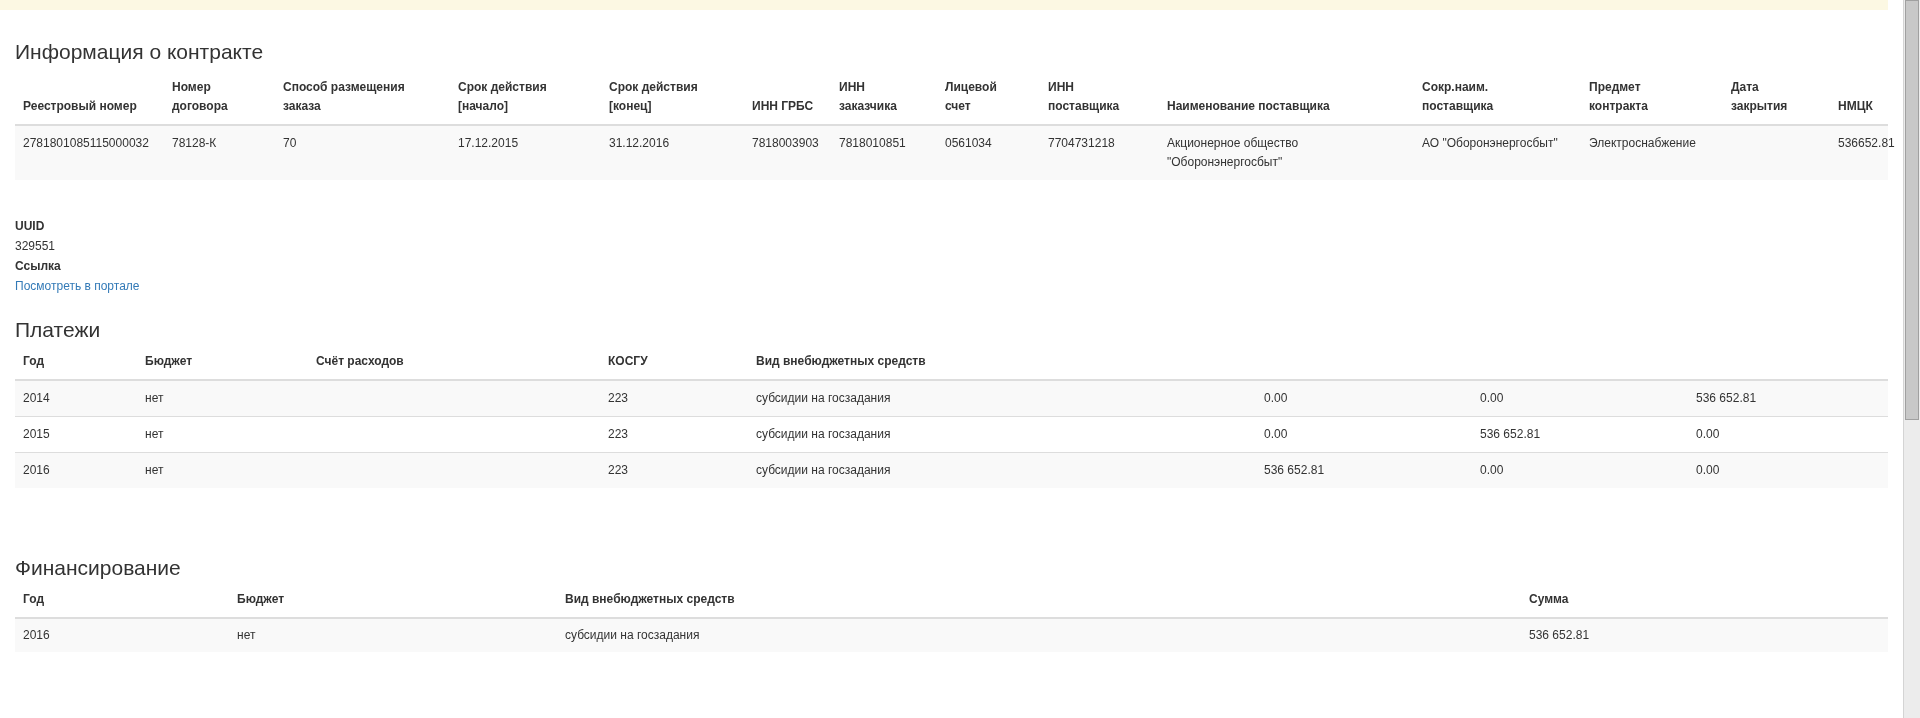 The width and height of the screenshot is (1920, 718). Describe the element at coordinates (1549, 599) in the screenshot. I see `column-header: Сумма` at that location.